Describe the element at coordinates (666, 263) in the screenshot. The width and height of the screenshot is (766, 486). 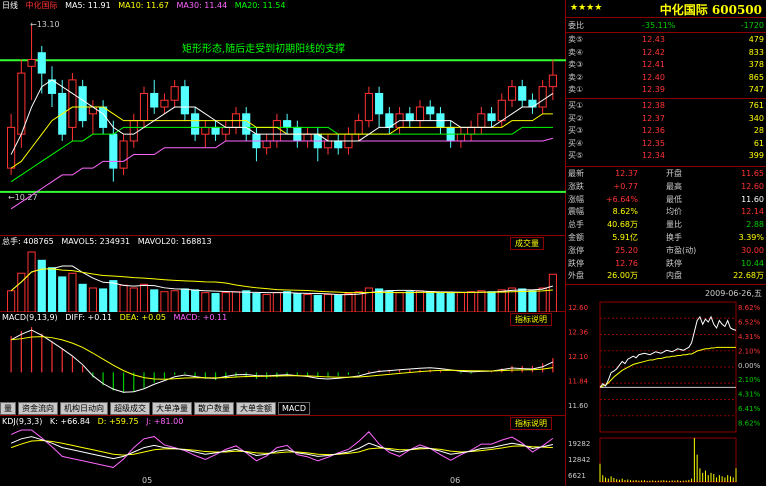
I see `stat-row: 跌停 12.76 跌停 10.44` at that location.